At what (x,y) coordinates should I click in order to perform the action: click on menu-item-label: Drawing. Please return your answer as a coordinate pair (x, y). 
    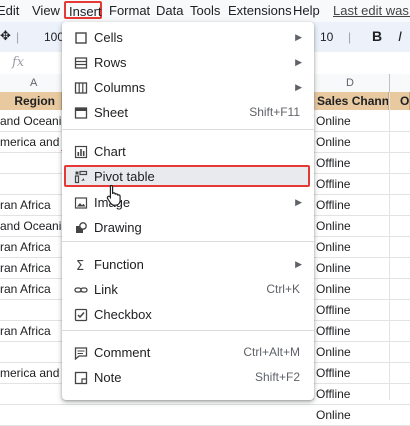
    Looking at the image, I should click on (118, 227).